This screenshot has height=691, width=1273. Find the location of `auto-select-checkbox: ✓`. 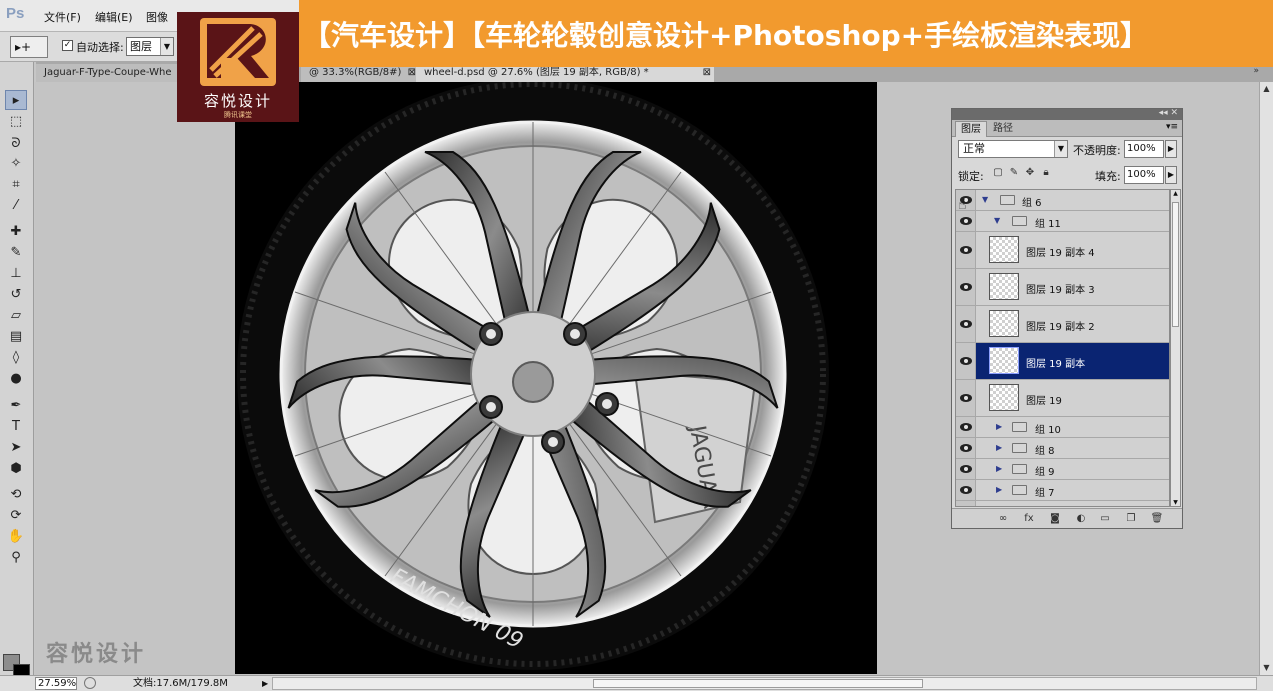

auto-select-checkbox: ✓ is located at coordinates (67, 45).